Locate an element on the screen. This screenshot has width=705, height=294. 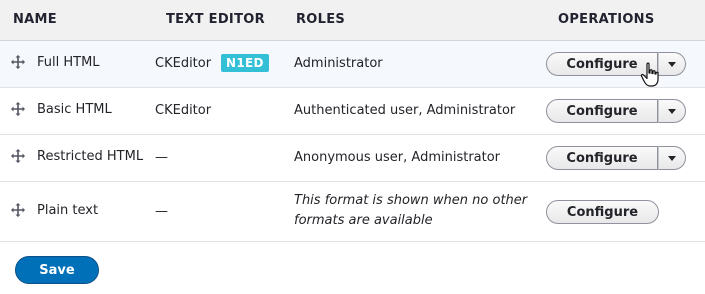
column-header-operations: OPERATIONS is located at coordinates (606, 19).